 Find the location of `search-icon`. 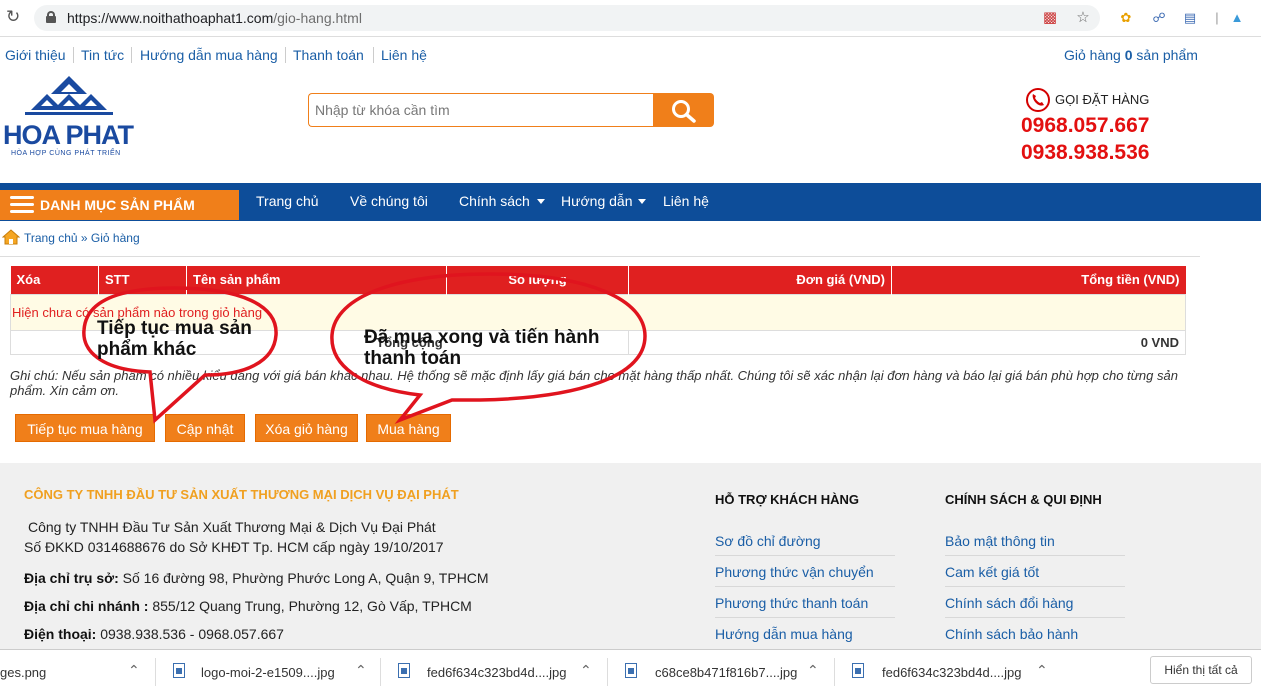

search-icon is located at coordinates (684, 111).